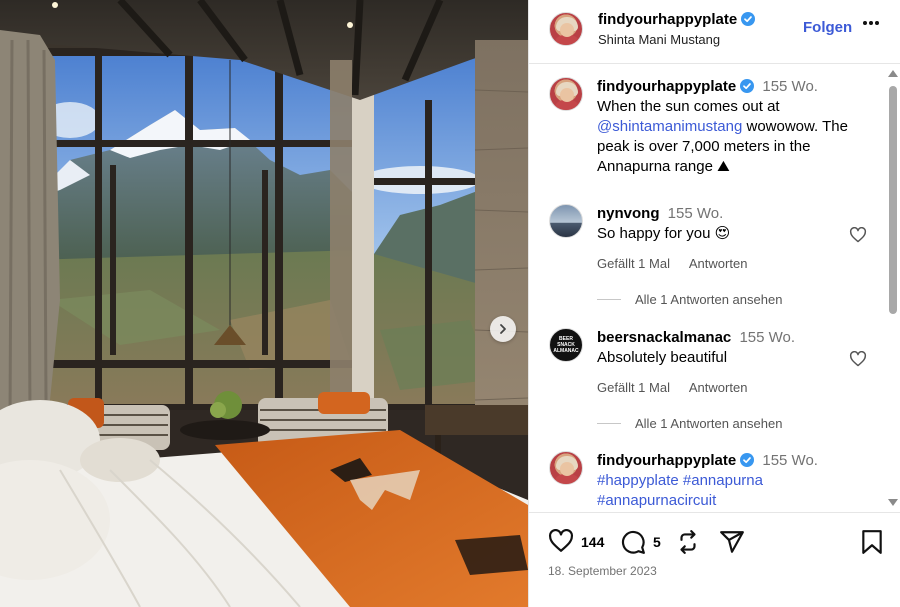  I want to click on carousel-next-button, so click(503, 329).